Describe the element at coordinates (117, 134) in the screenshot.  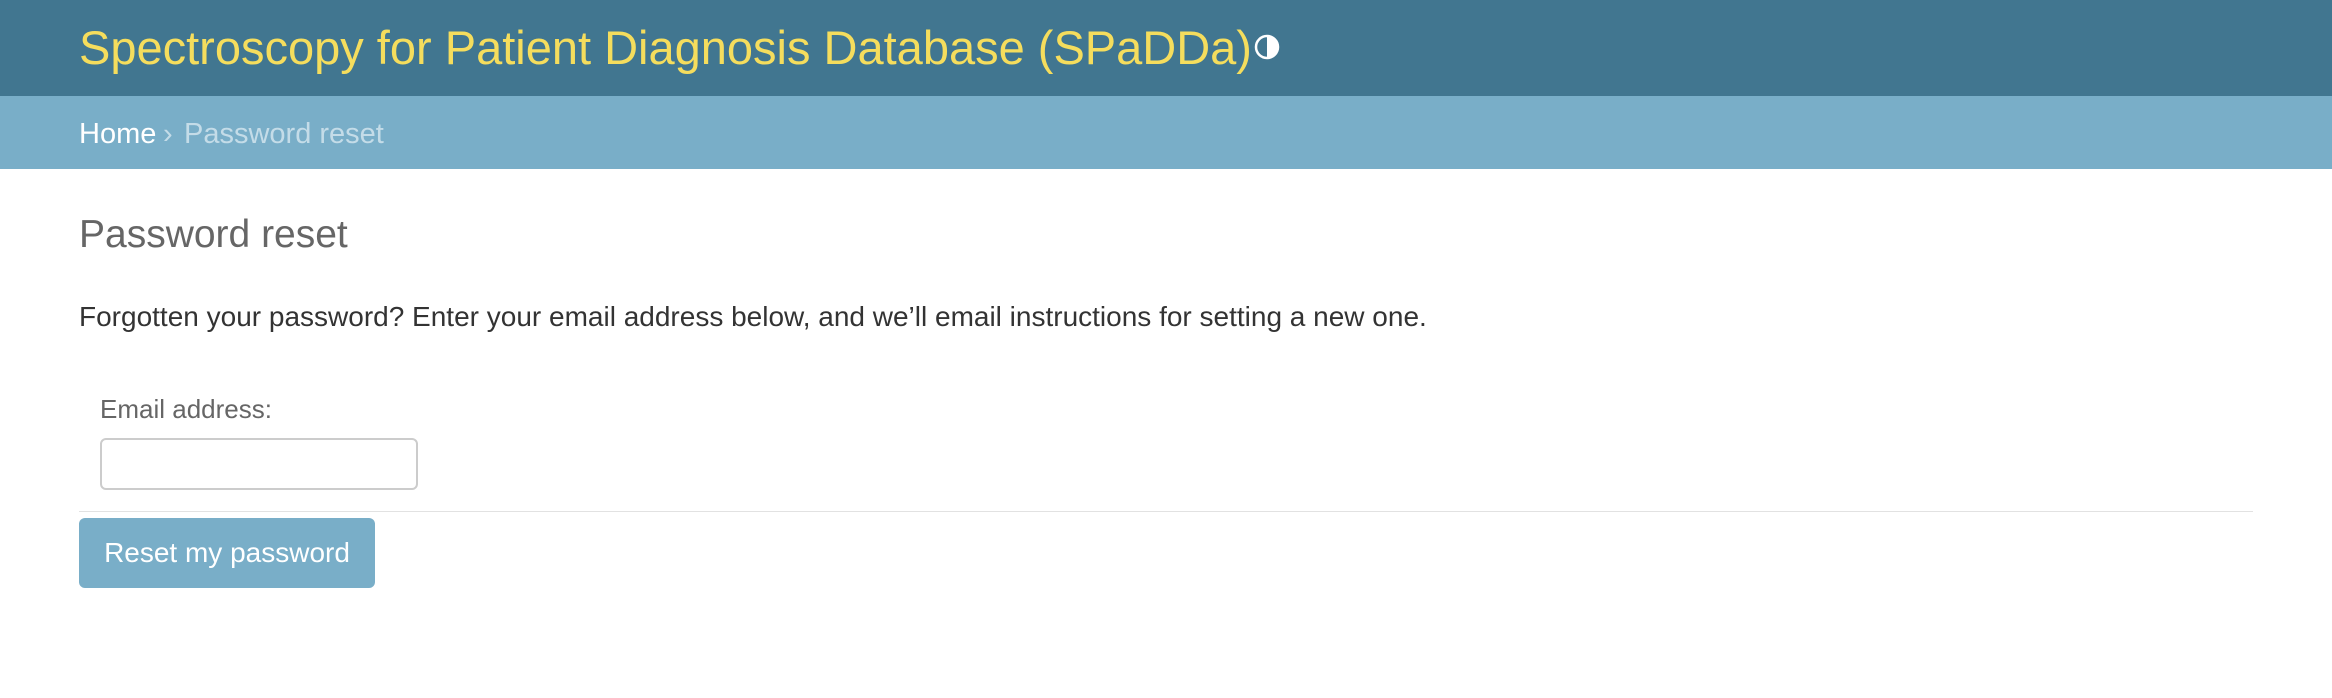
I see `breadcrumb-home-link: Home` at that location.